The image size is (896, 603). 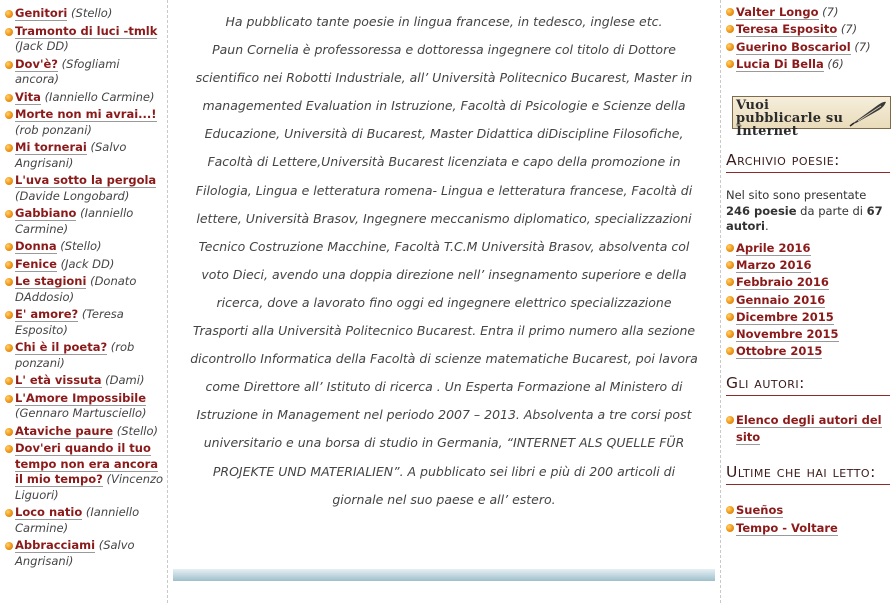 What do you see at coordinates (86, 72) in the screenshot?
I see `list-item: Dov'è? (Sfogliami ancora)` at bounding box center [86, 72].